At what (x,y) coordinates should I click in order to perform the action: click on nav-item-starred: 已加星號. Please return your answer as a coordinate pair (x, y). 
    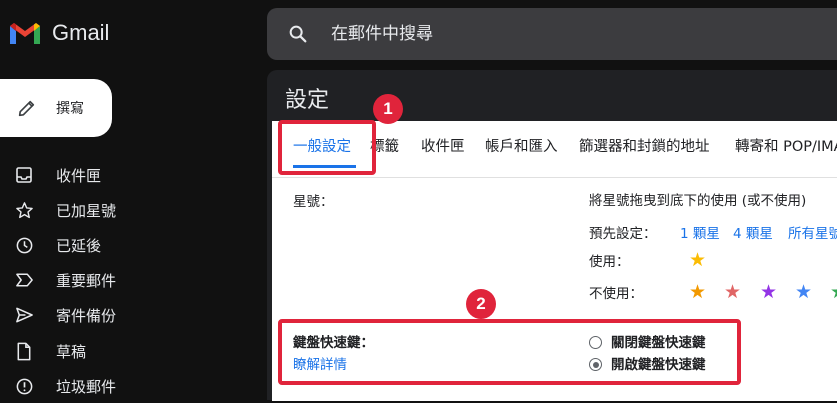
    Looking at the image, I should click on (130, 210).